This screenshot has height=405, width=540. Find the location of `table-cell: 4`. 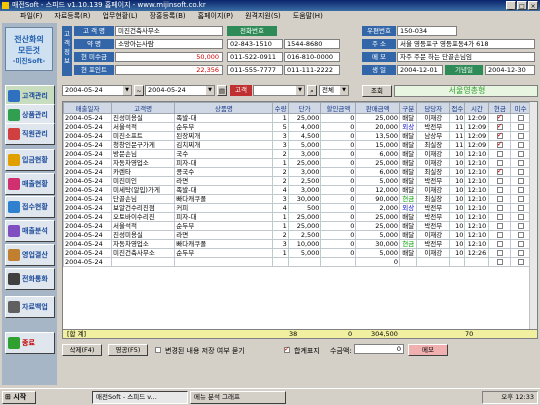

table-cell: 4 is located at coordinates (280, 190).